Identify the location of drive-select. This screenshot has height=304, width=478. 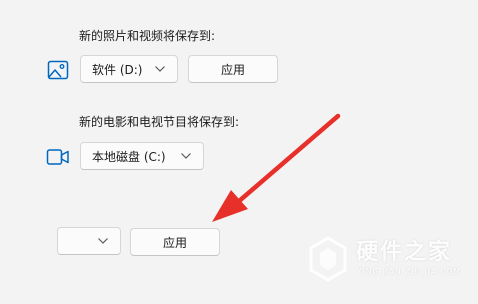
(89, 241).